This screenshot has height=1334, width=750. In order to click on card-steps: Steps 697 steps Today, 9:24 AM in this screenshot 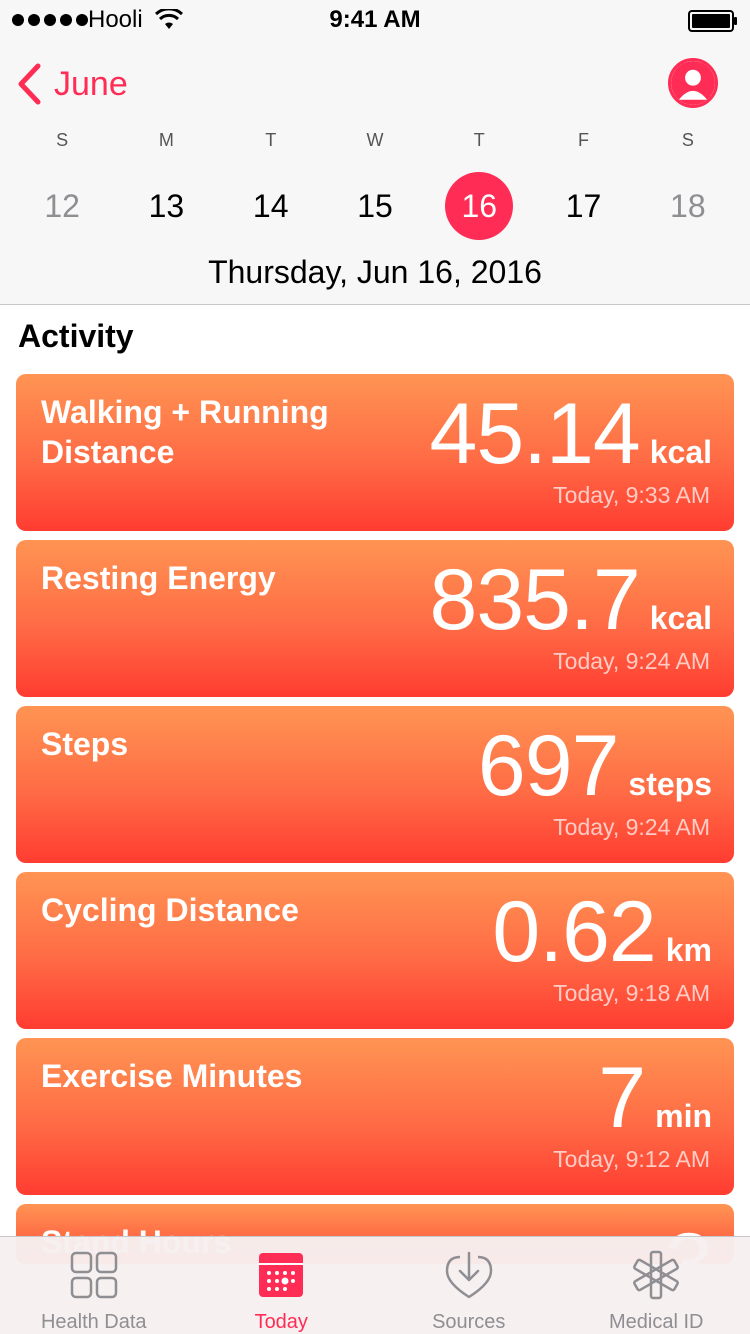, I will do `click(375, 784)`.